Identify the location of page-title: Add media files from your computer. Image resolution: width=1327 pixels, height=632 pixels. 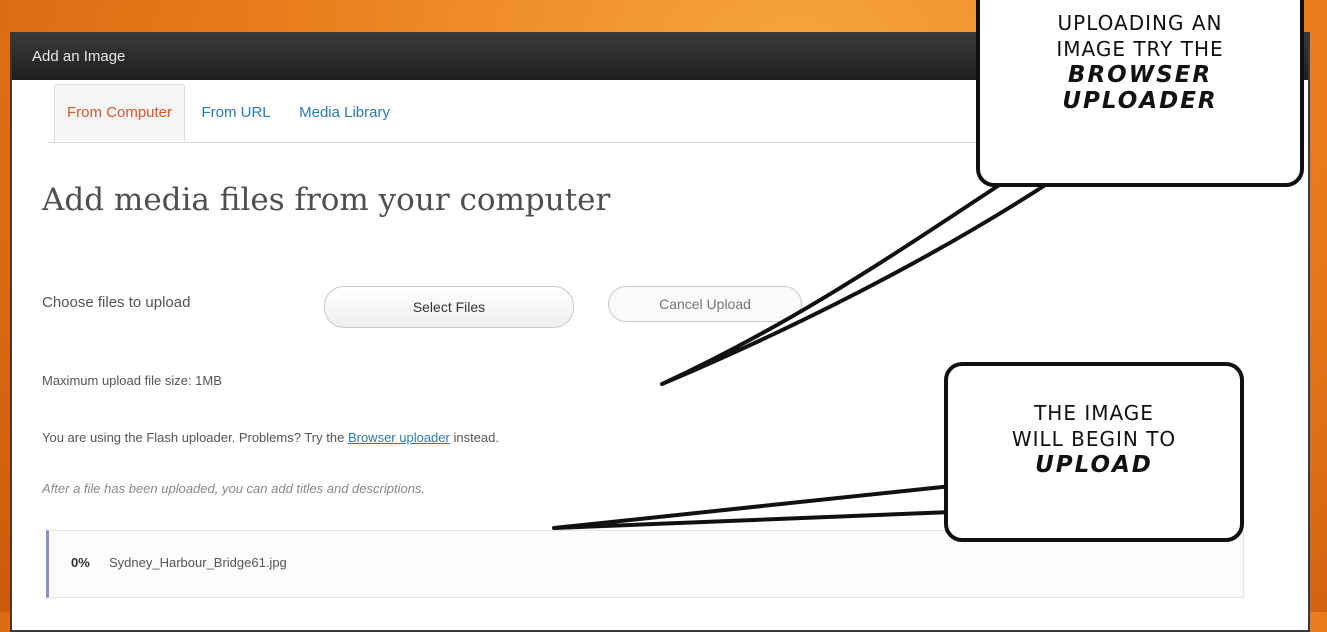
(326, 200).